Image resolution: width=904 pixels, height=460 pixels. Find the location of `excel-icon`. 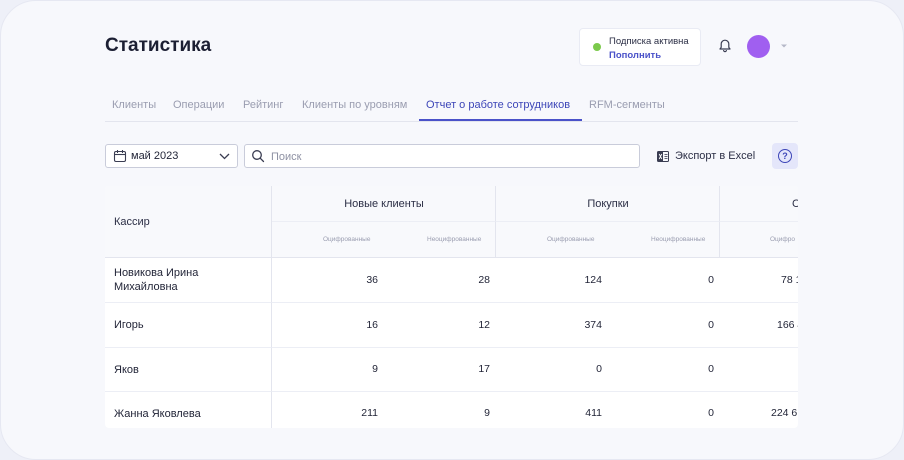

excel-icon is located at coordinates (663, 156).